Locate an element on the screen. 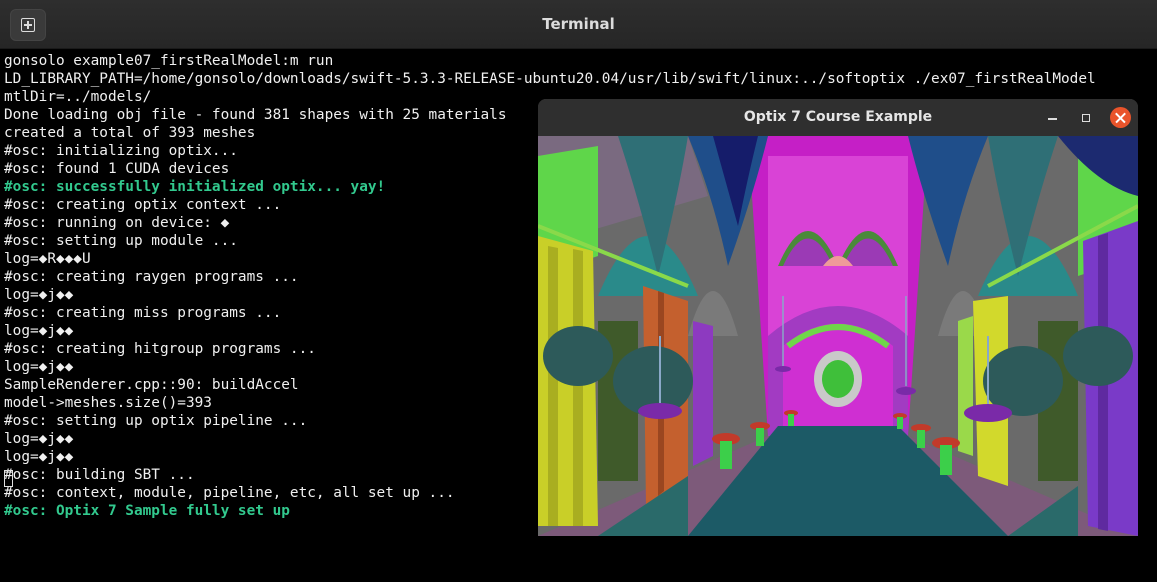 This screenshot has width=1157, height=582. terminal-line: #osc: running on device: ◆ is located at coordinates (117, 223).